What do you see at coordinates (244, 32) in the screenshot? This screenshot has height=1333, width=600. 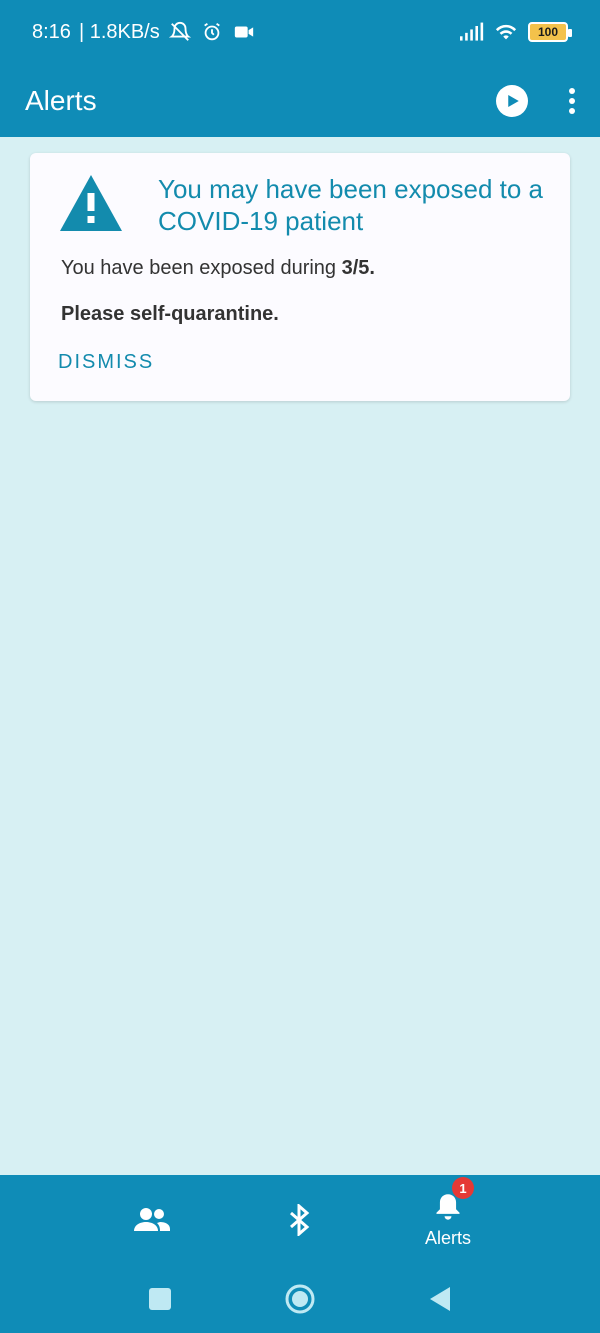 I see `video-icon` at bounding box center [244, 32].